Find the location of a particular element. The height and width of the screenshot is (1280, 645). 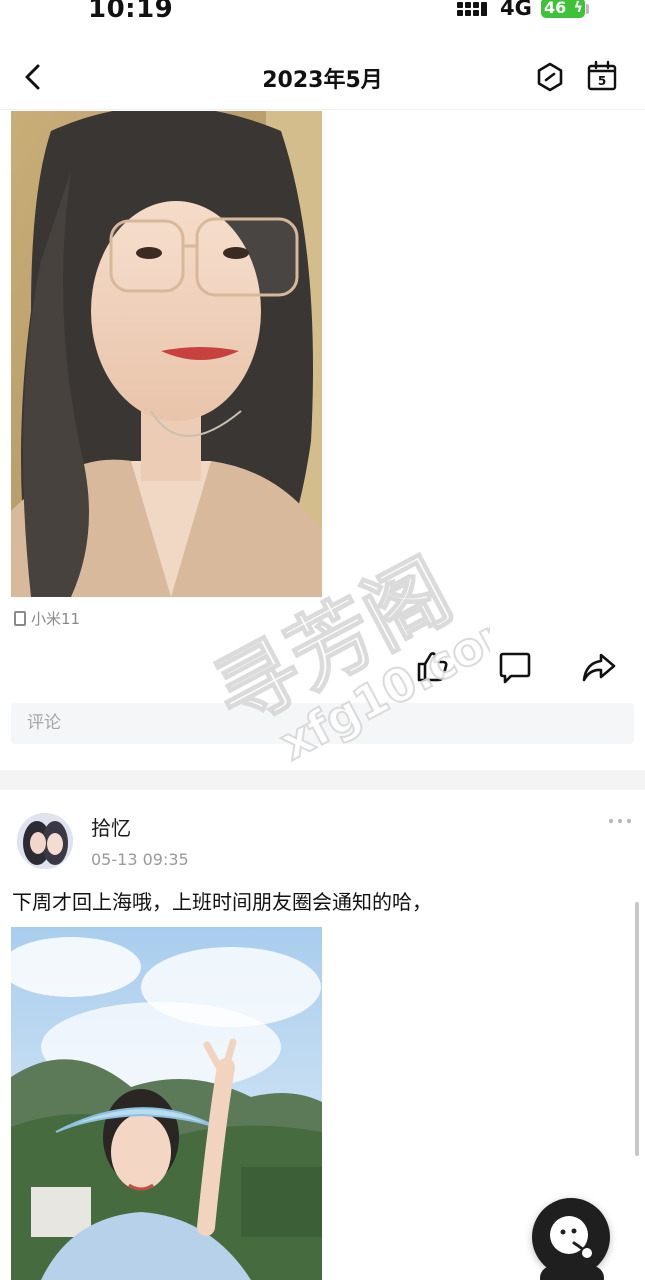

status-time: 10:19 is located at coordinates (131, 12).